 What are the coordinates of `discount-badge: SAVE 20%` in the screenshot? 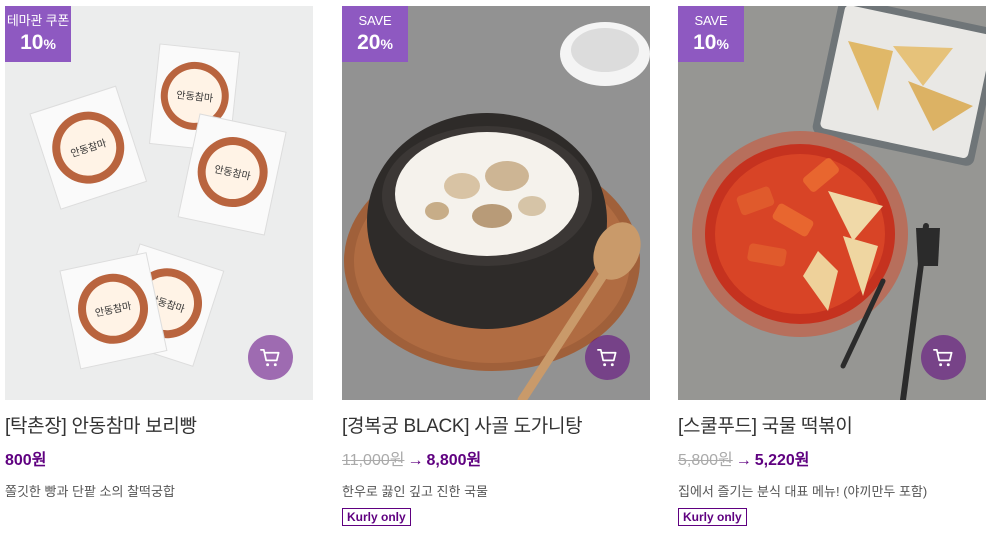 It's located at (375, 34).